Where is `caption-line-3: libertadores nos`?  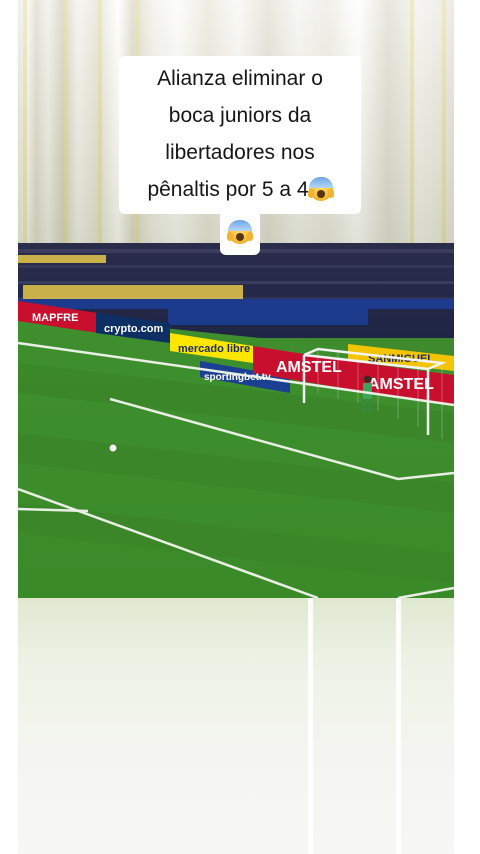 caption-line-3: libertadores nos is located at coordinates (240, 152).